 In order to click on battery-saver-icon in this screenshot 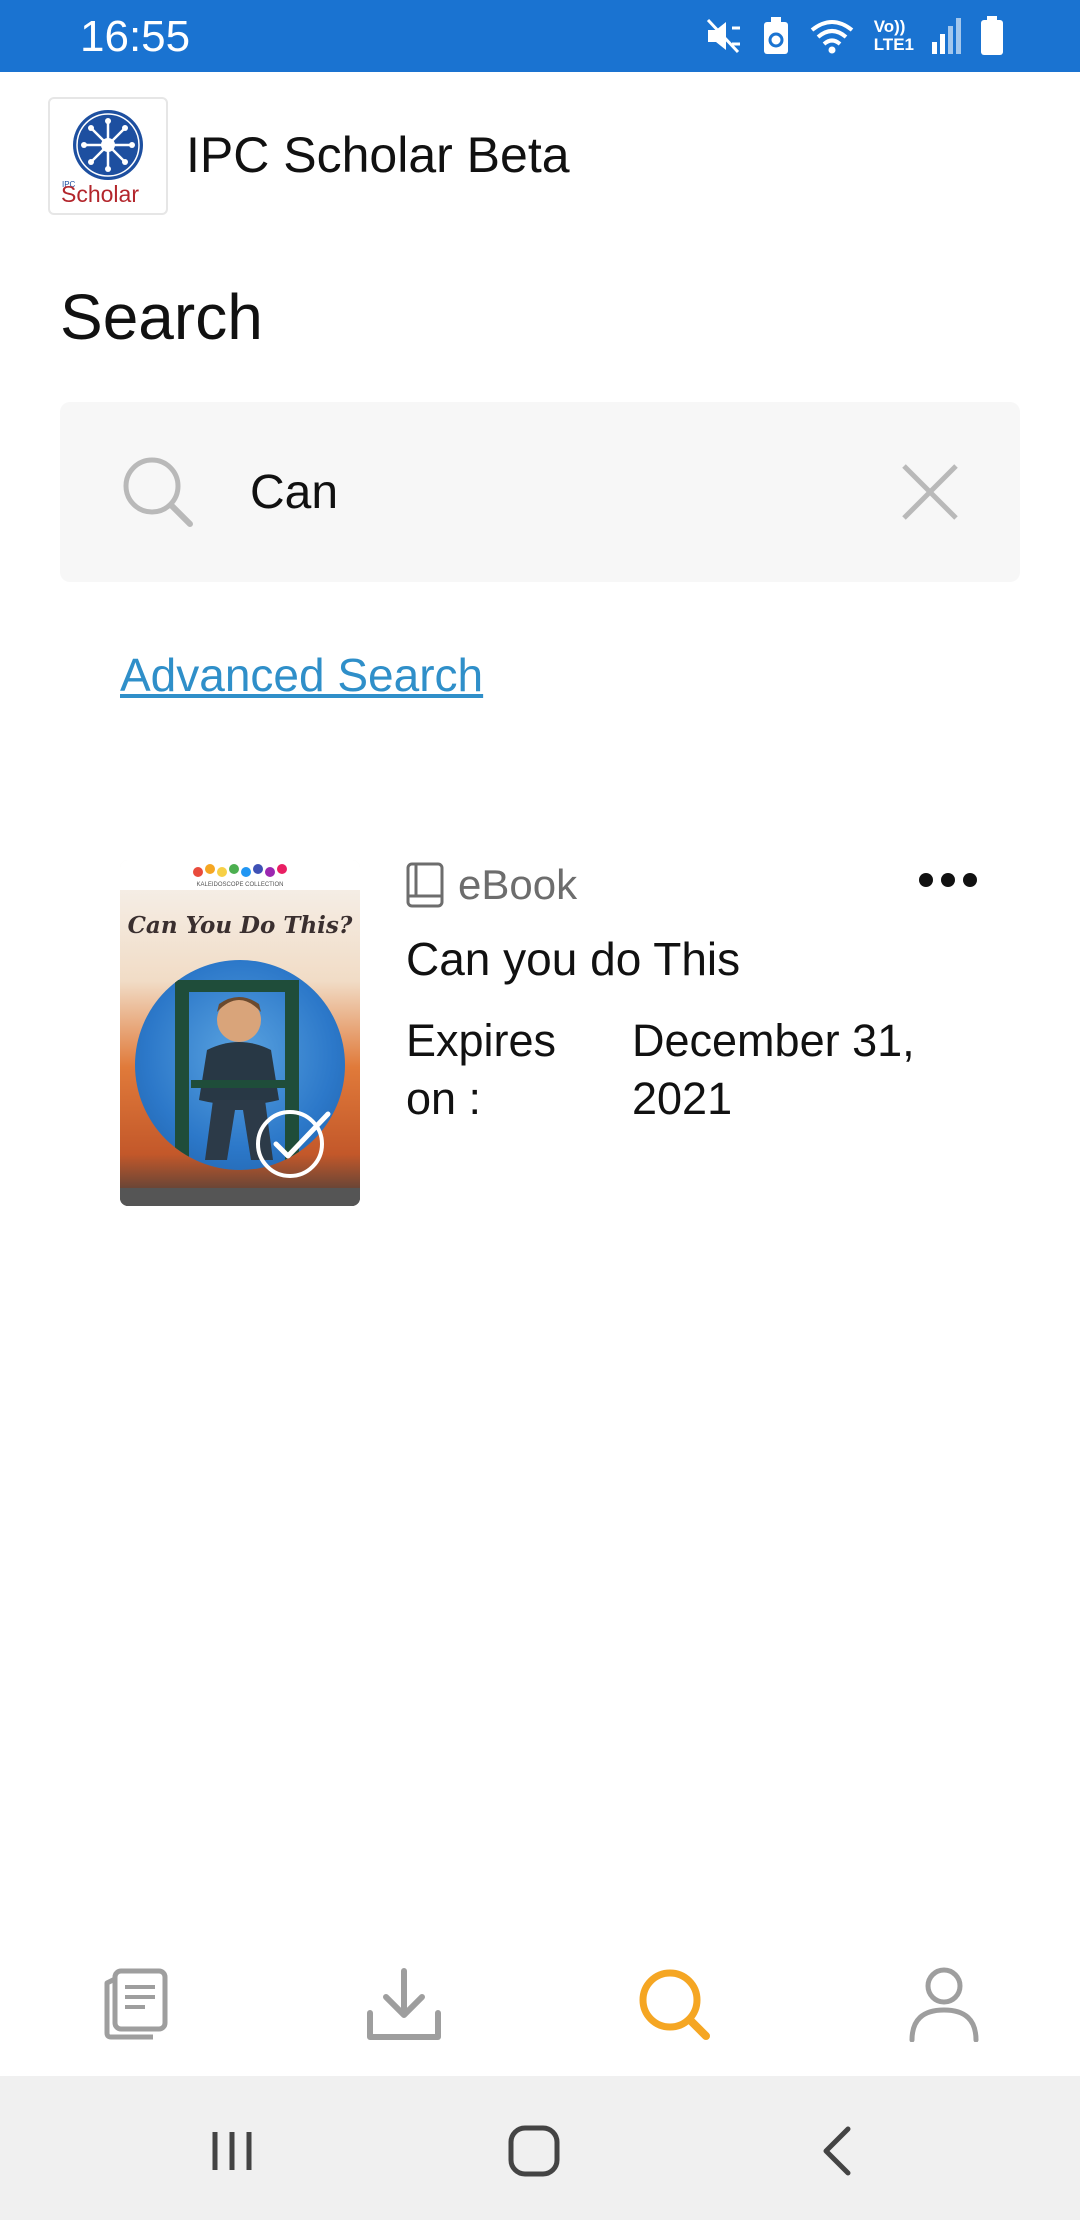, I will do `click(775, 35)`.